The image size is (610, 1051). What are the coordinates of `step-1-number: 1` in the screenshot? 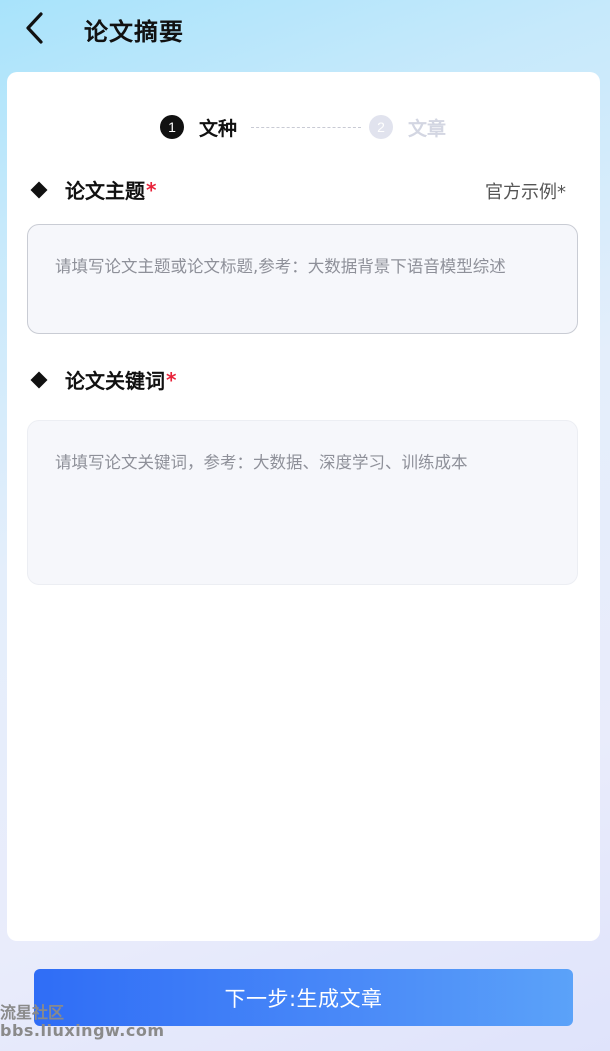 It's located at (172, 127).